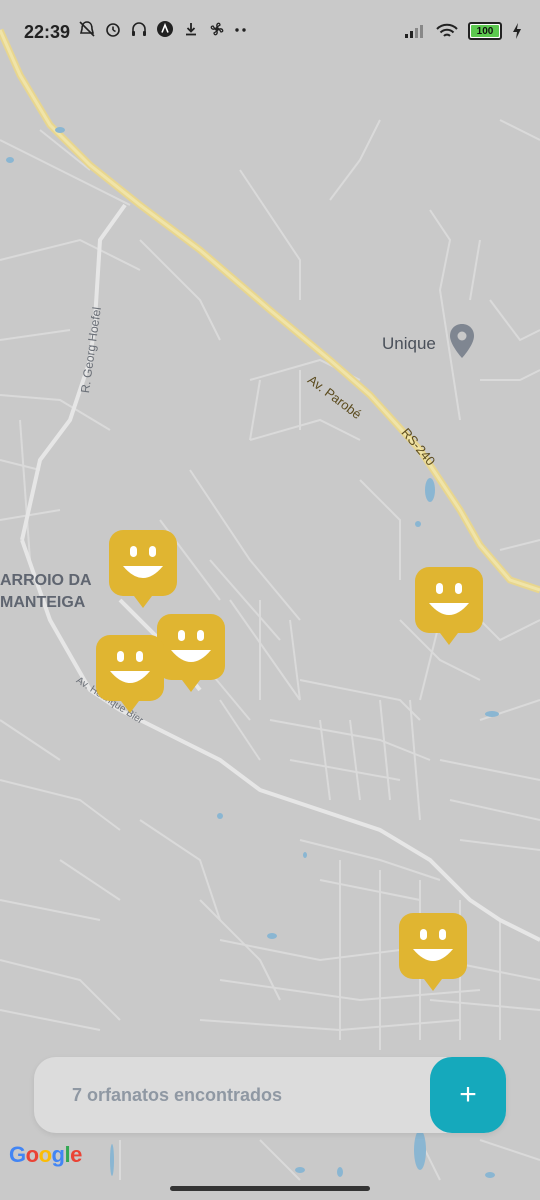 The image size is (540, 1200). I want to click on notification-icons, so click(163, 29).